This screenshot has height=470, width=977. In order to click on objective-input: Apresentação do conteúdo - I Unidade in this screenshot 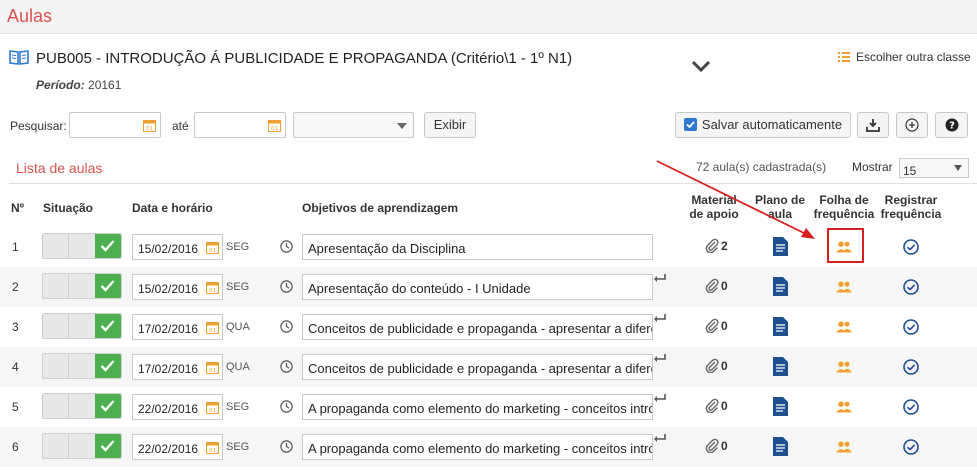, I will do `click(477, 287)`.